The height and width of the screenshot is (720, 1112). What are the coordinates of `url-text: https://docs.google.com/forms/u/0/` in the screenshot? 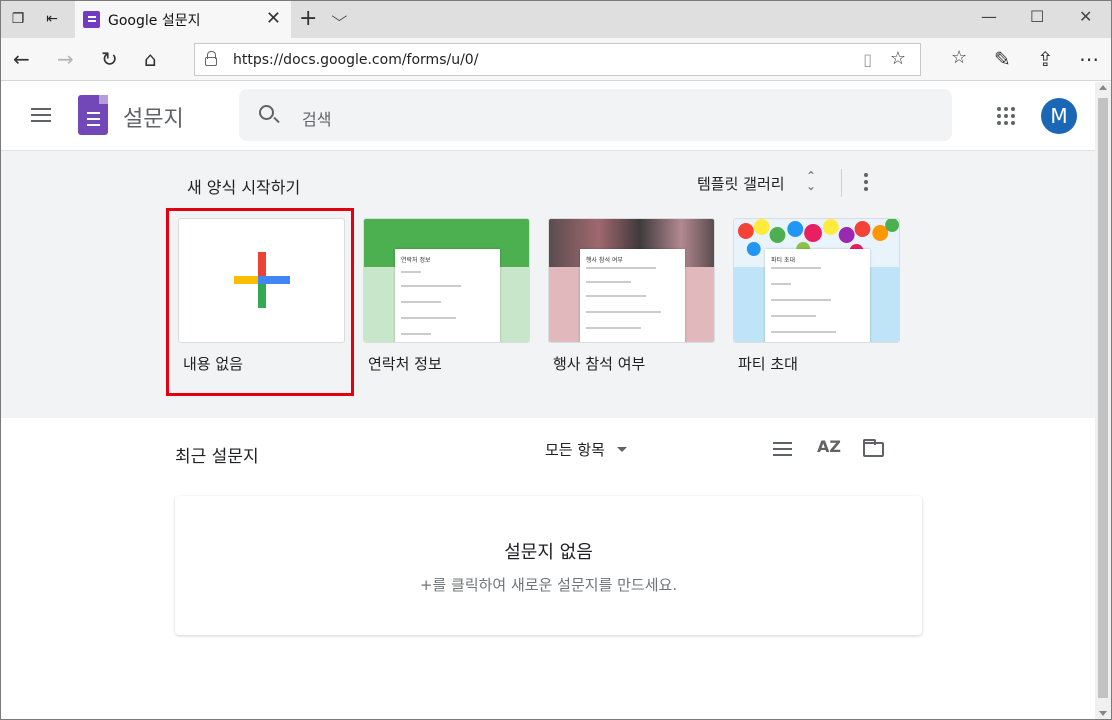 It's located at (355, 60).